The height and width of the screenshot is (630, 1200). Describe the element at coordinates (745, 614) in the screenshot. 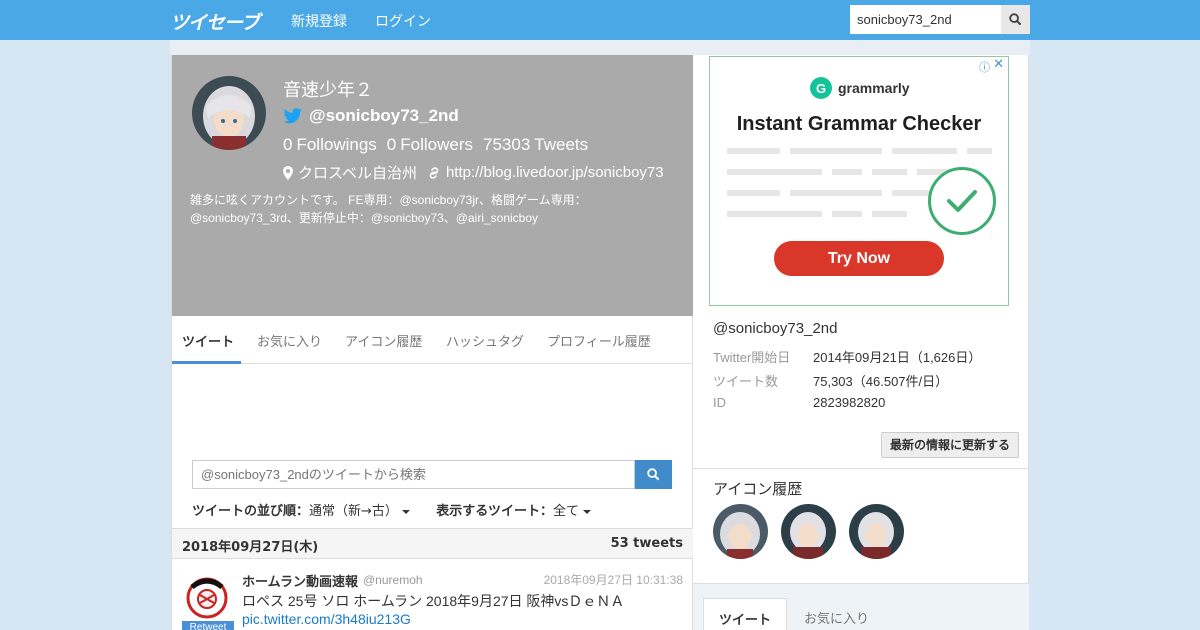

I see `sidebar-tab-tweets: ツイート` at that location.